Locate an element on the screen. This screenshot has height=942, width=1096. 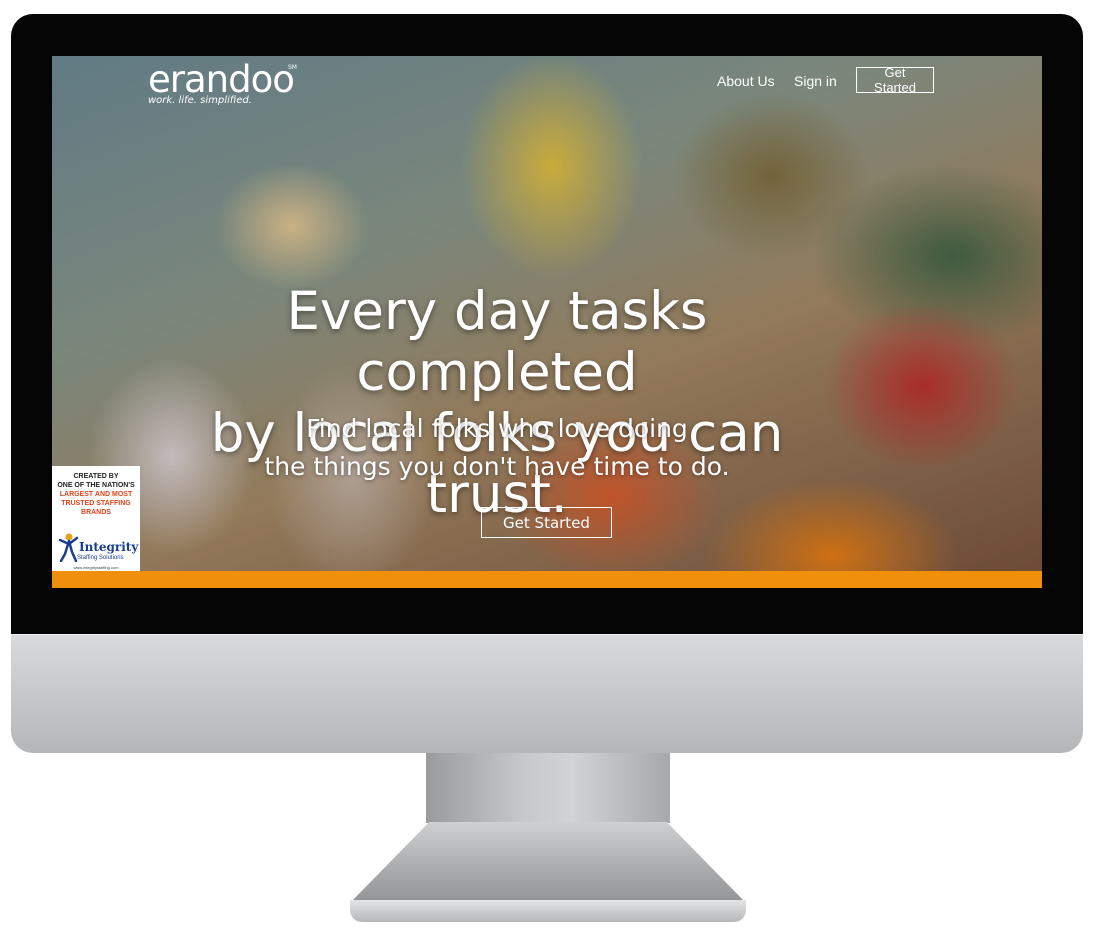
nav-signin-link: Sign in is located at coordinates (815, 81).